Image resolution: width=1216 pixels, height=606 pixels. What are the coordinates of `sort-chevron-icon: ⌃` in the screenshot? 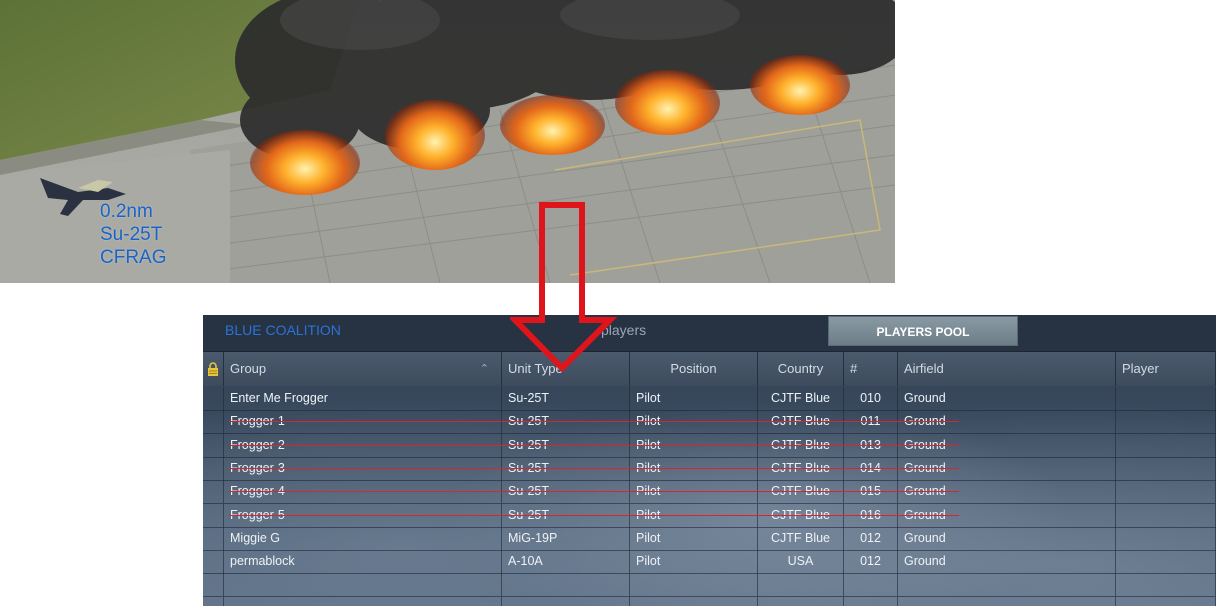 It's located at (484, 369).